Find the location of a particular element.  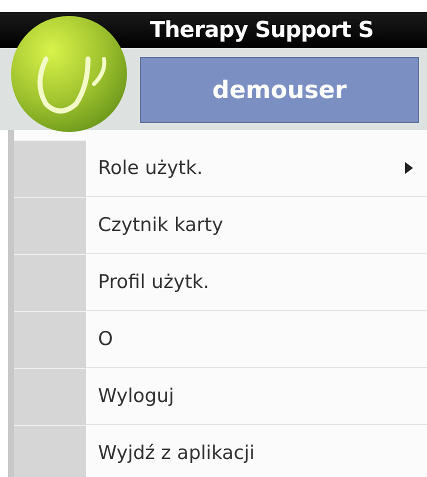

menu-item: Profil użytk. is located at coordinates (256, 282).